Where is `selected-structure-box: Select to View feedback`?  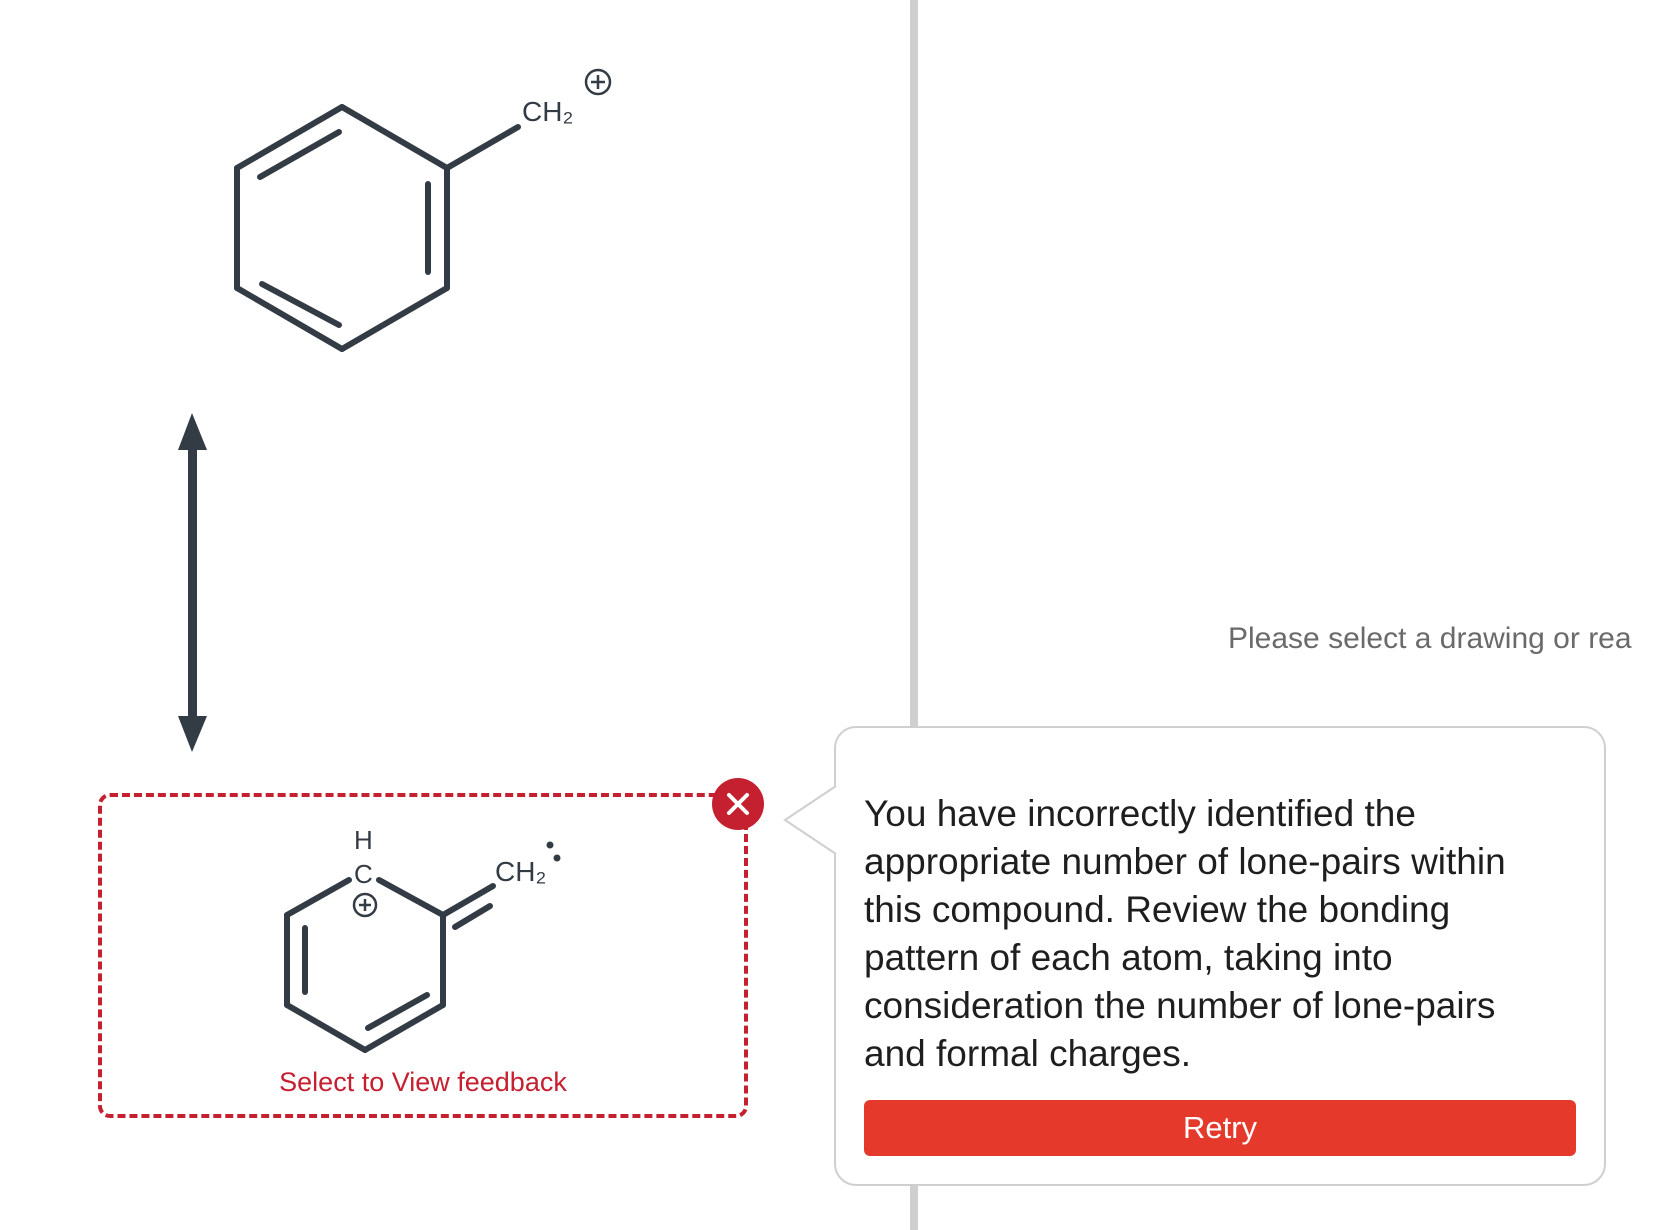 selected-structure-box: Select to View feedback is located at coordinates (423, 955).